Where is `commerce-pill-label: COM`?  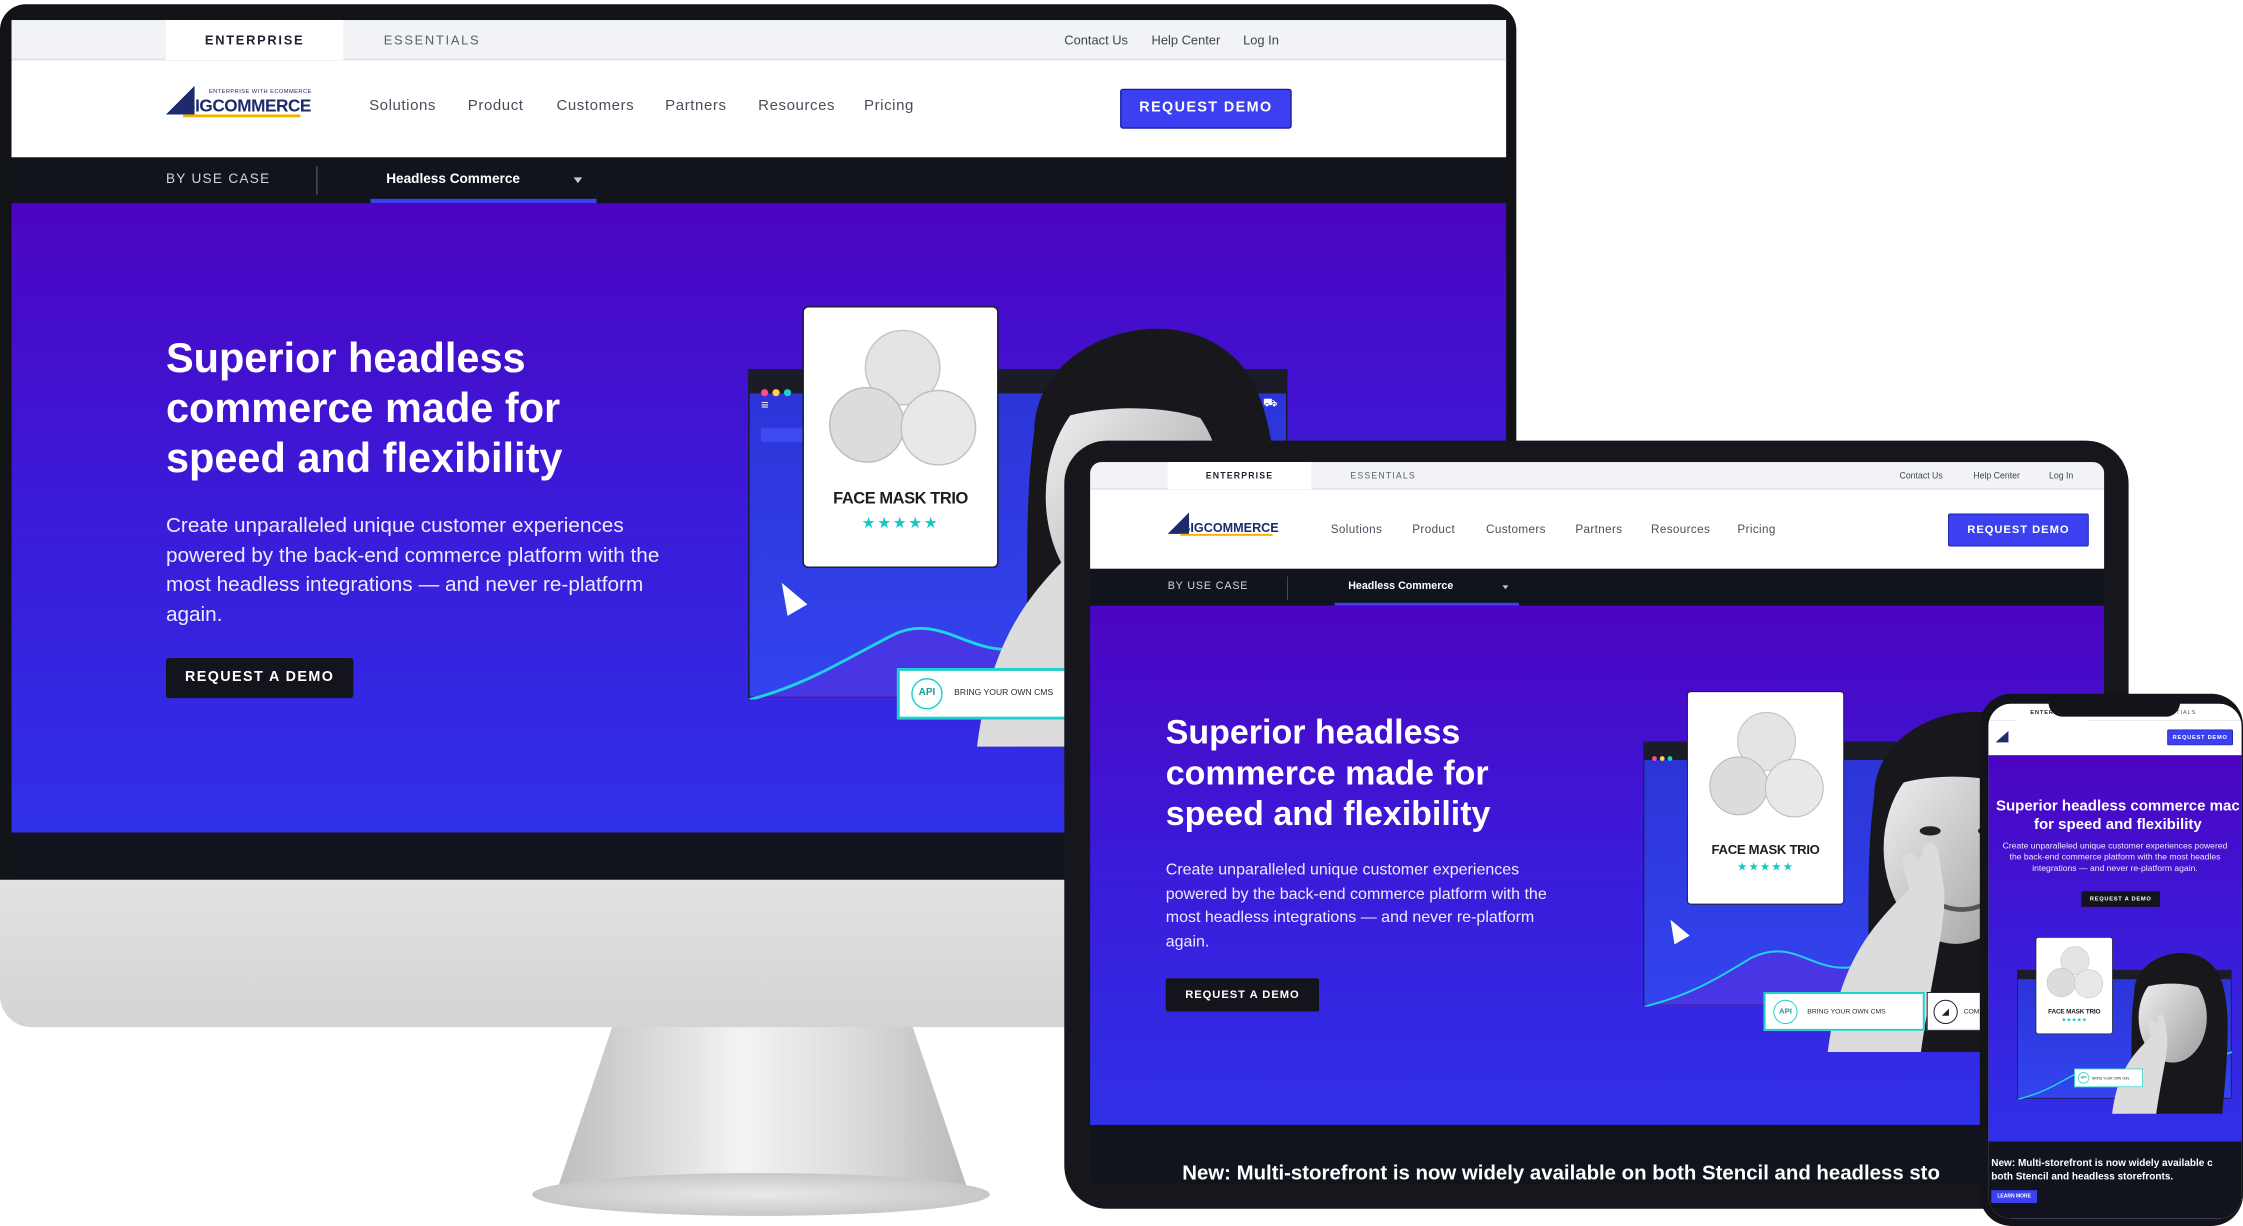 commerce-pill-label: COM is located at coordinates (1971, 1011).